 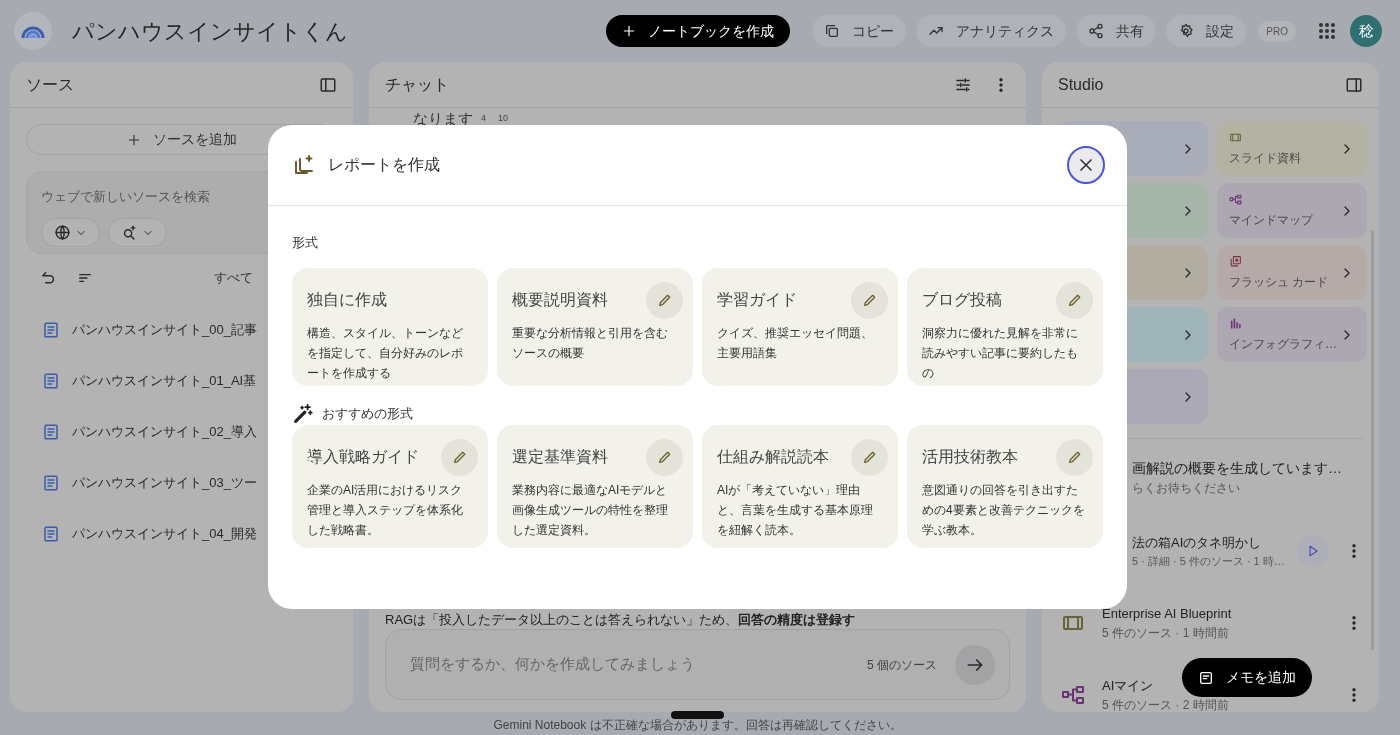 What do you see at coordinates (1206, 31) in the screenshot?
I see `settings-button: 設定` at bounding box center [1206, 31].